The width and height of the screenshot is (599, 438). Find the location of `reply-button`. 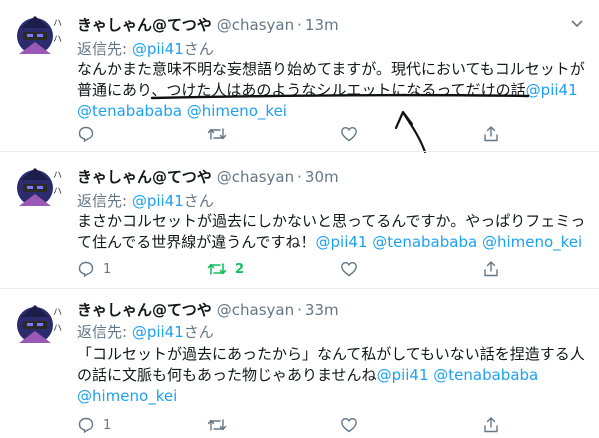

reply-button is located at coordinates (90, 134).